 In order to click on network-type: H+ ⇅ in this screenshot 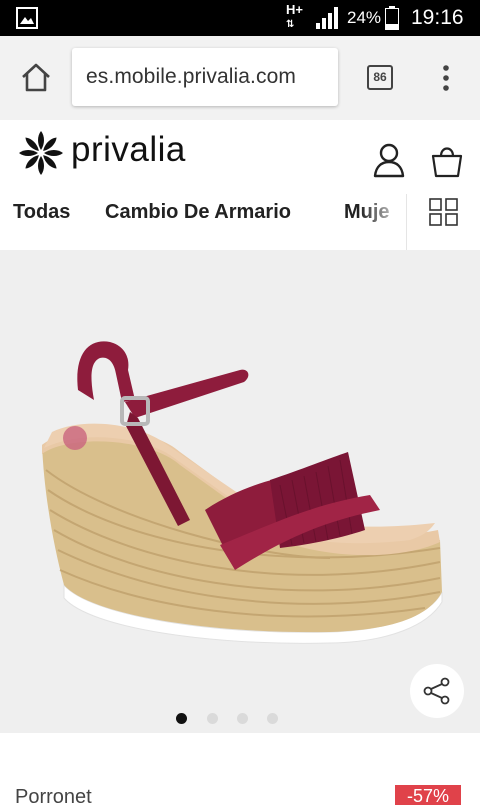, I will do `click(294, 16)`.